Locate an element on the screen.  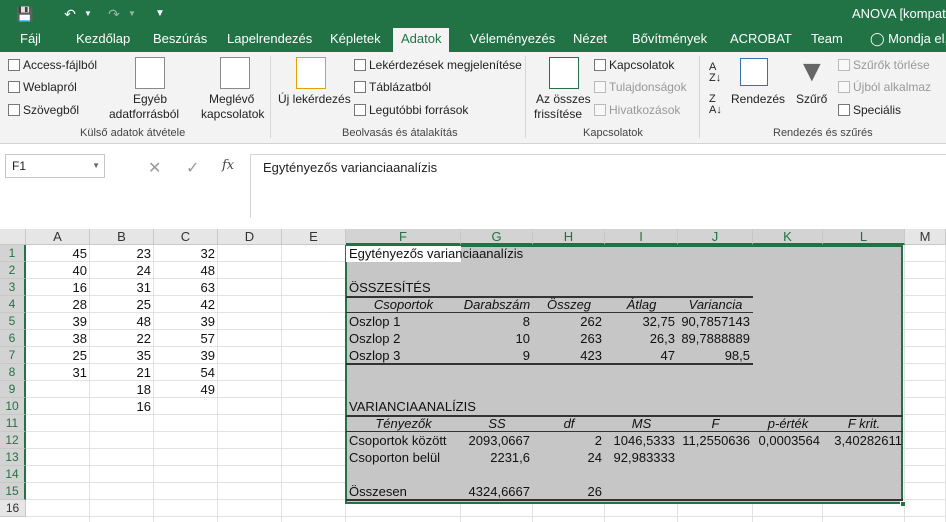
cell-c9: 49 is located at coordinates (207, 389).